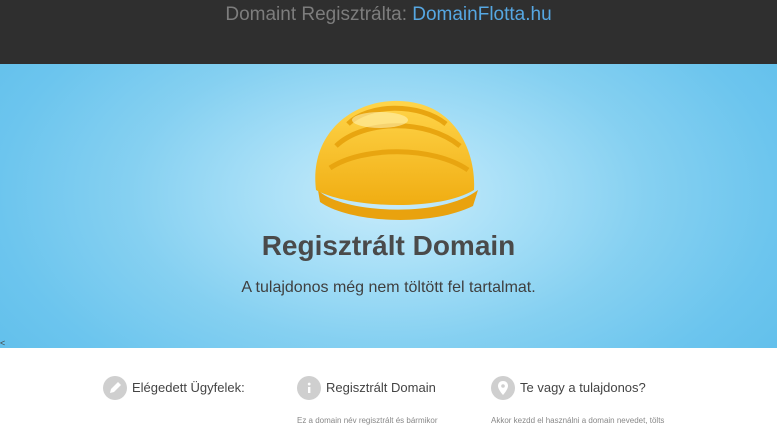  What do you see at coordinates (396, 160) in the screenshot?
I see `hard-hat-icon` at bounding box center [396, 160].